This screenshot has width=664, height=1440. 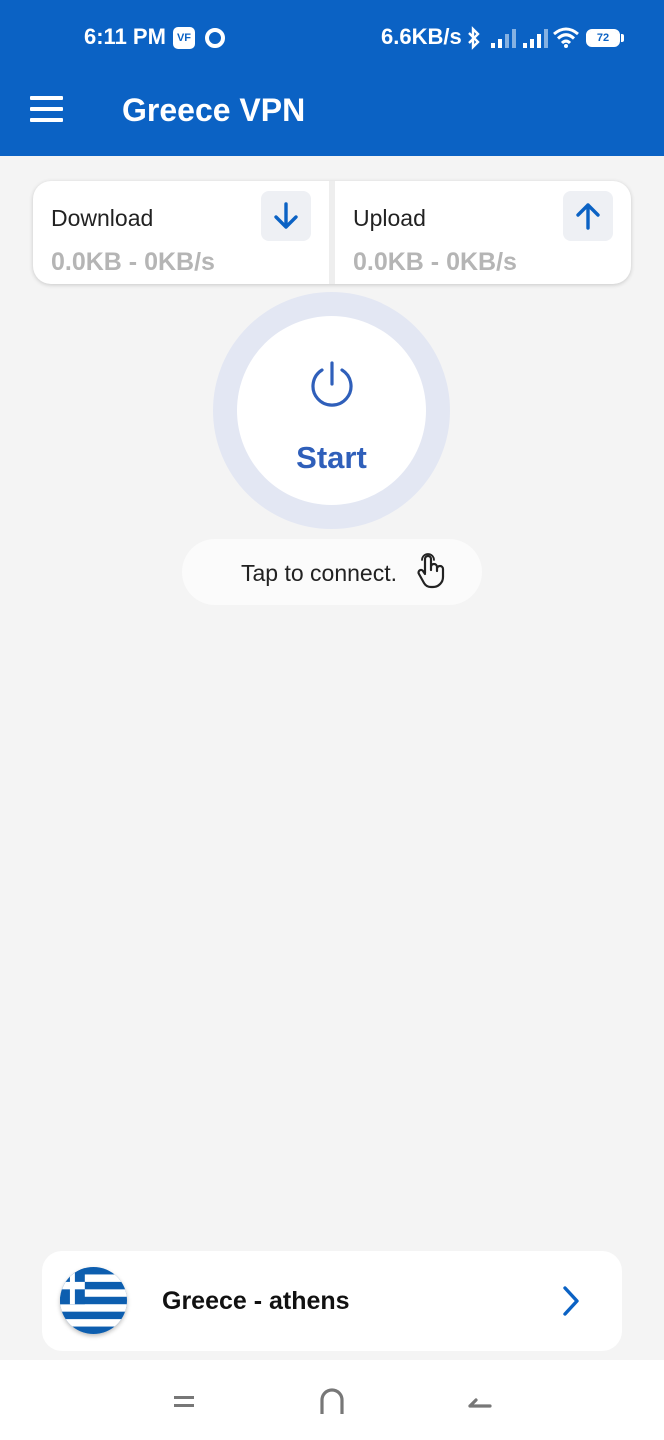 What do you see at coordinates (431, 571) in the screenshot?
I see `tap-hand-icon` at bounding box center [431, 571].